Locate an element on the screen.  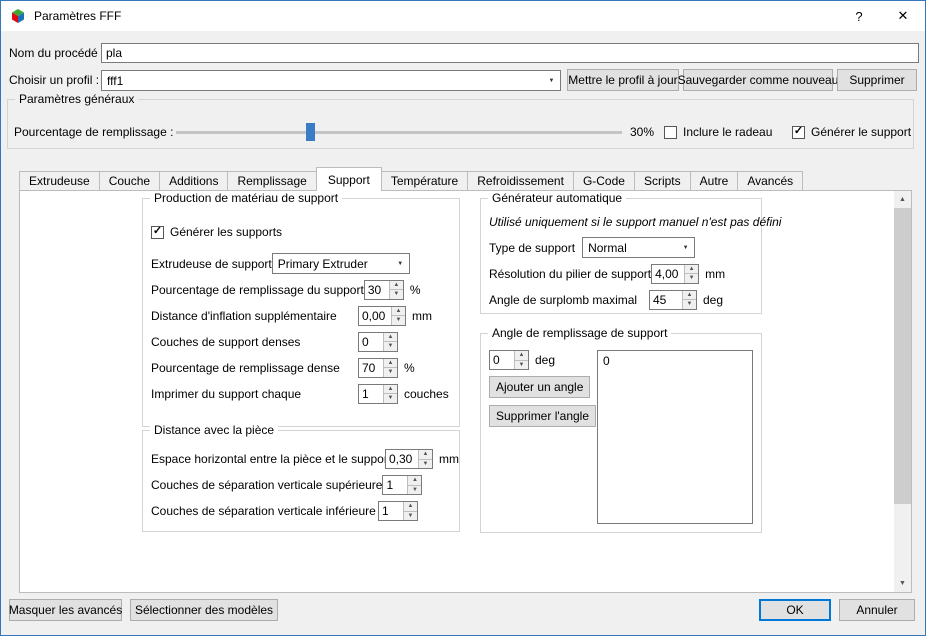
tab-gcode: G-Code is located at coordinates (603, 181).